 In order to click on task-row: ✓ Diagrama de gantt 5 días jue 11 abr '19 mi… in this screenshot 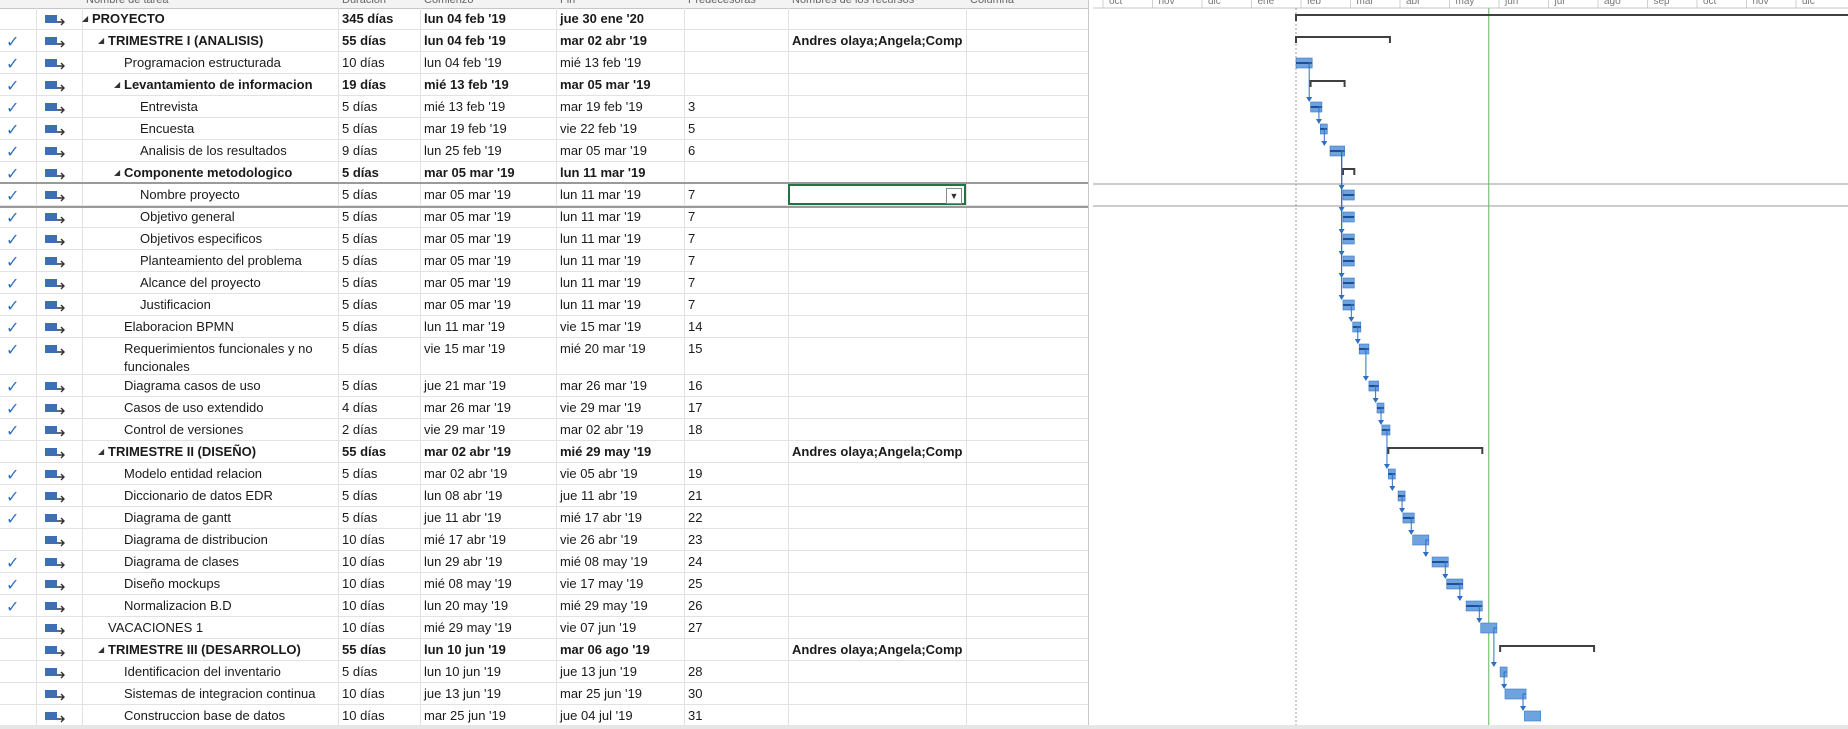, I will do `click(544, 518)`.